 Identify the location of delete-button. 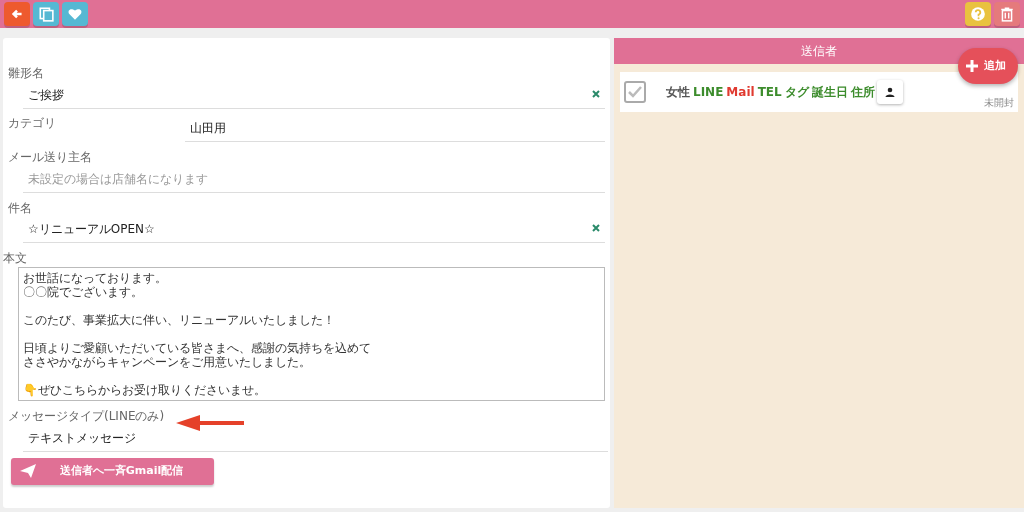
(1007, 14).